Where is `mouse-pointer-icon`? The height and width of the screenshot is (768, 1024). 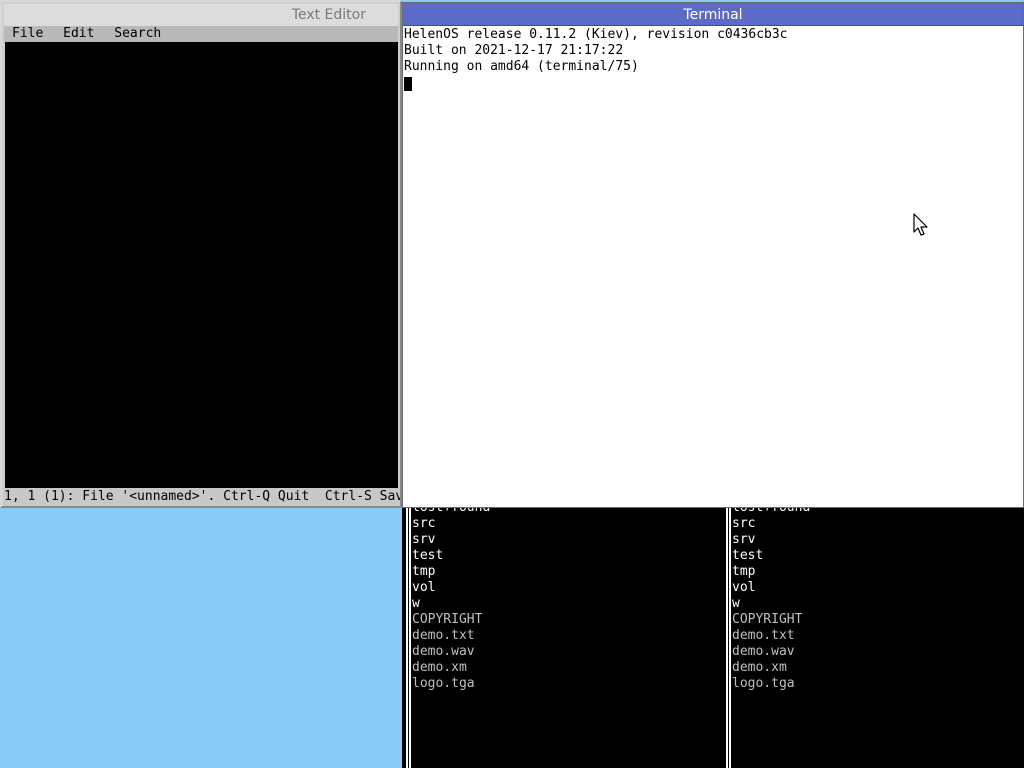
mouse-pointer-icon is located at coordinates (920, 224).